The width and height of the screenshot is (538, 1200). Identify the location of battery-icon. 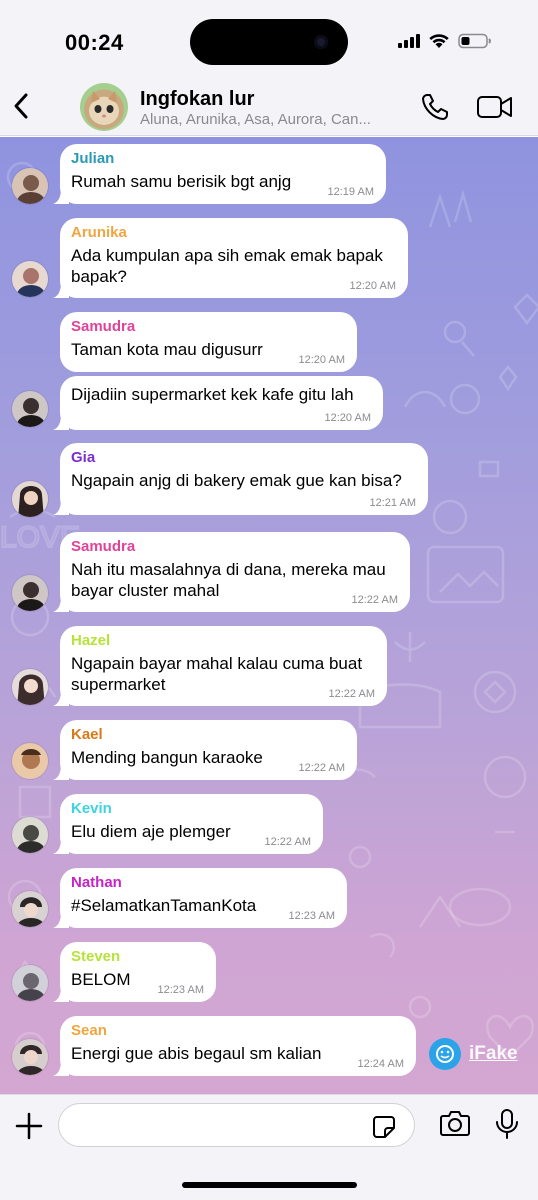
(474, 41).